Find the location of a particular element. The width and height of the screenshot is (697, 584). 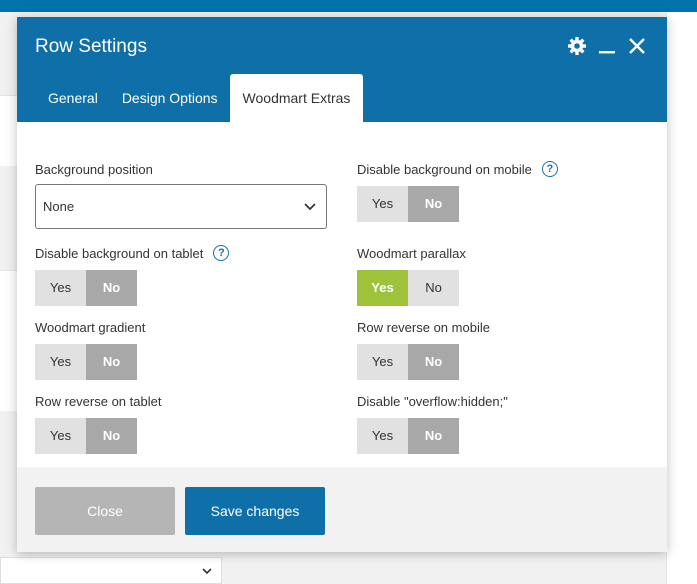

disable-bg-mobile-label: Disable background on mobile is located at coordinates (444, 169).